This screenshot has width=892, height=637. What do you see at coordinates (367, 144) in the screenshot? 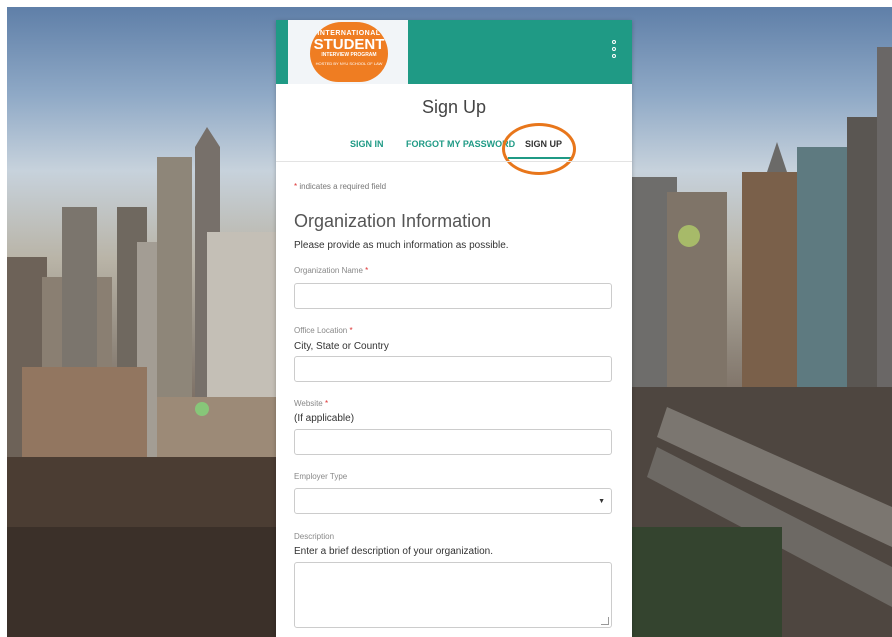
I see `tab-sign-in: SIGN IN` at bounding box center [367, 144].